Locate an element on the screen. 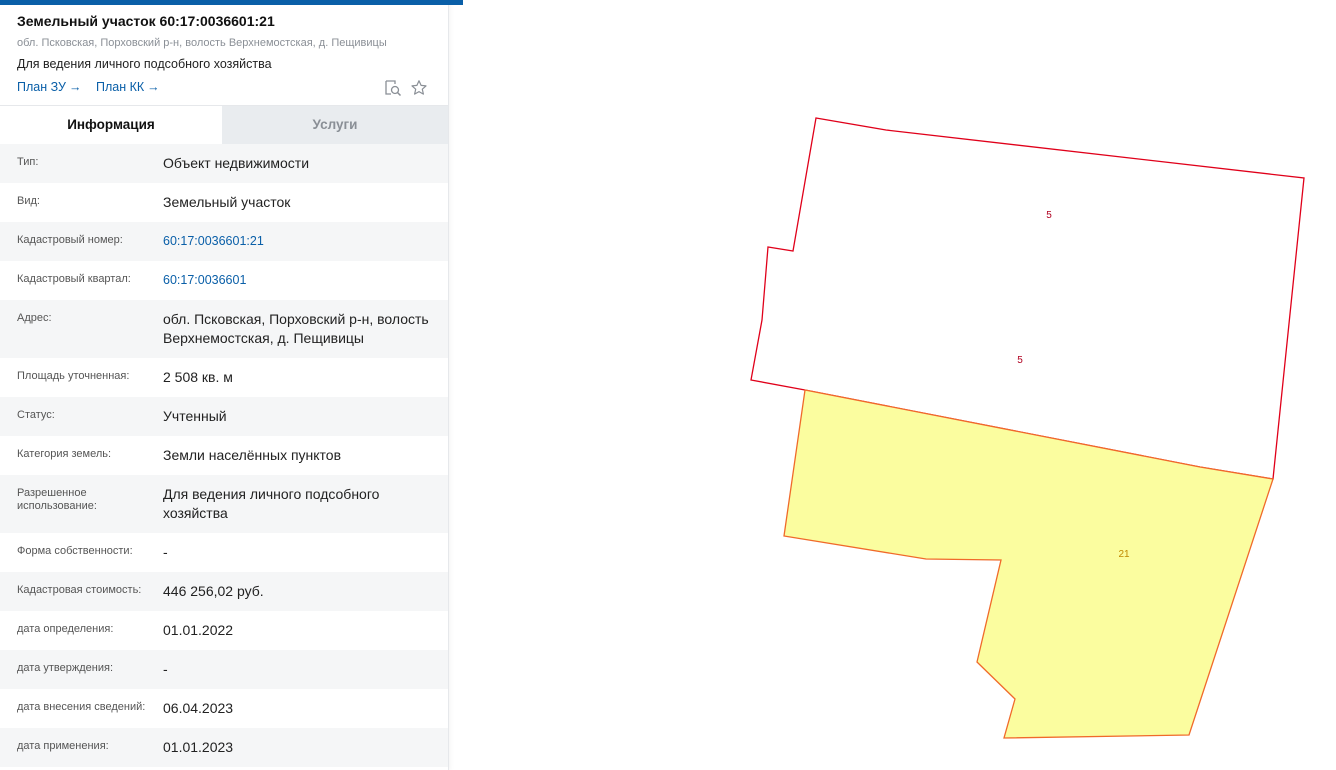 The image size is (1336, 770). info-row-label: Кадастровый квартал: is located at coordinates (74, 279).